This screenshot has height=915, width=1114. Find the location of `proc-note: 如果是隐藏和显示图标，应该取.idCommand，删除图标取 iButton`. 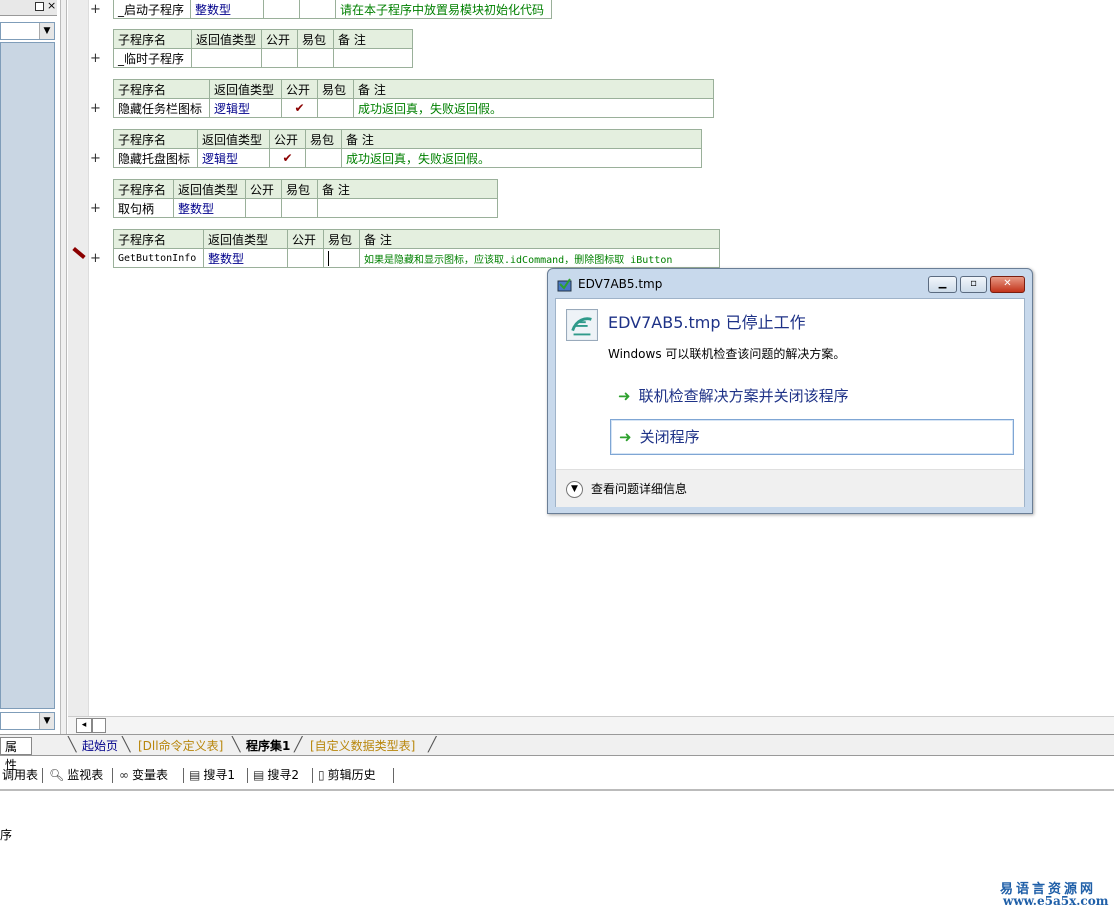

proc-note: 如果是隐藏和显示图标，应该取.idCommand，删除图标取 iButton is located at coordinates (539, 258).